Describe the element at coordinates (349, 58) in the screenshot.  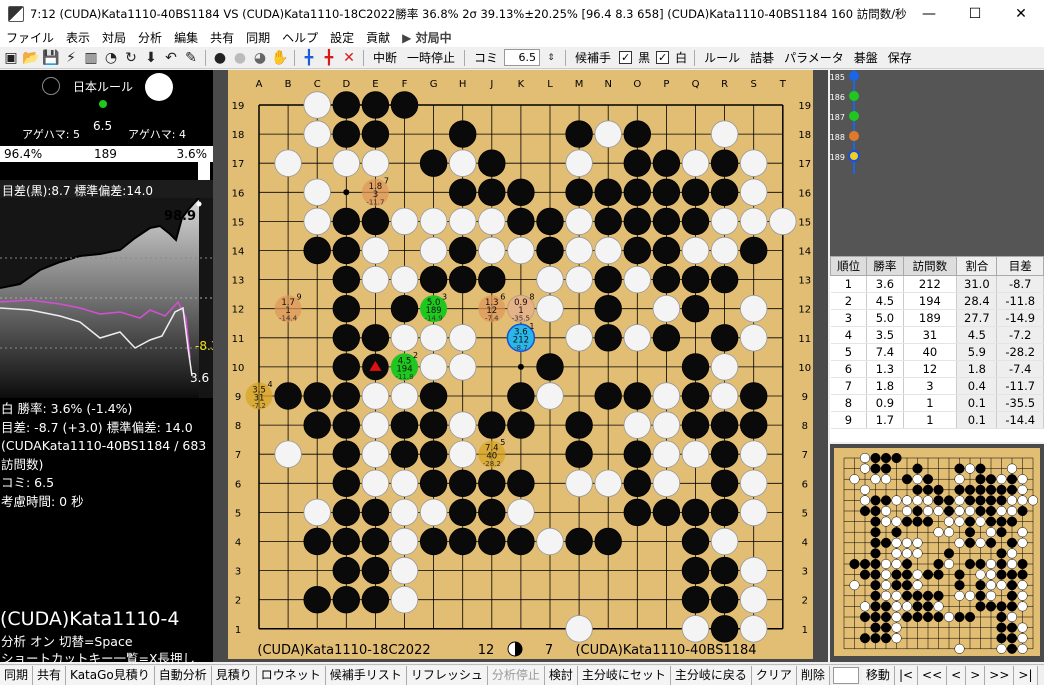
I see `clear-marks-icon: ✕` at that location.